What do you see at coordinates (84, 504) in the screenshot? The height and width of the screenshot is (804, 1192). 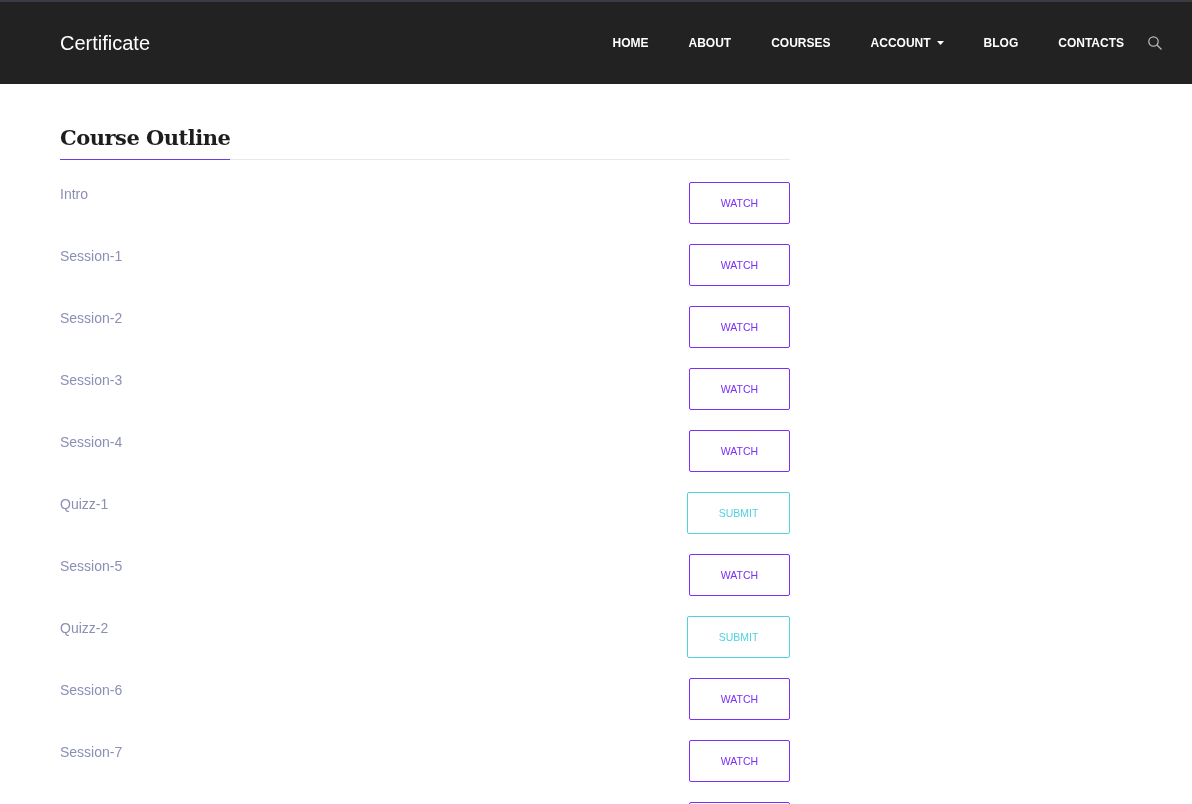 I see `lesson-title: Quizz-1` at bounding box center [84, 504].